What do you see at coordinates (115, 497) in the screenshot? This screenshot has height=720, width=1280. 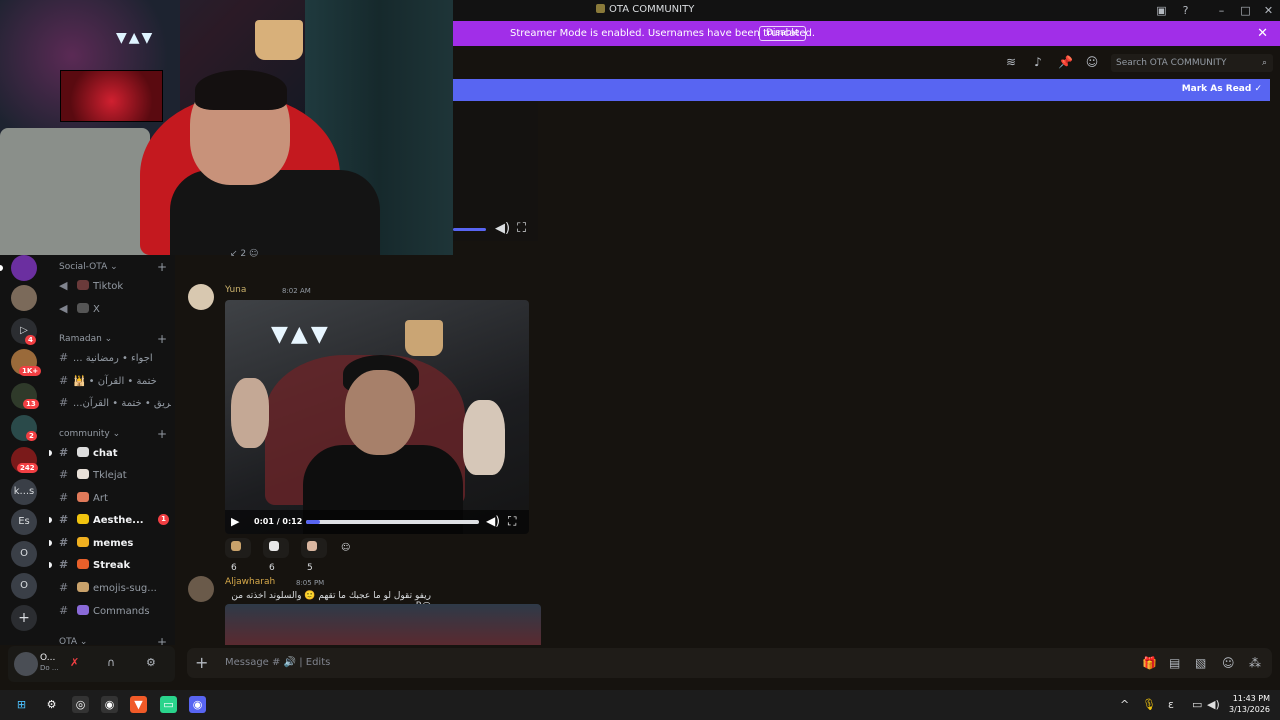 I see `channel-art: # Art` at bounding box center [115, 497].